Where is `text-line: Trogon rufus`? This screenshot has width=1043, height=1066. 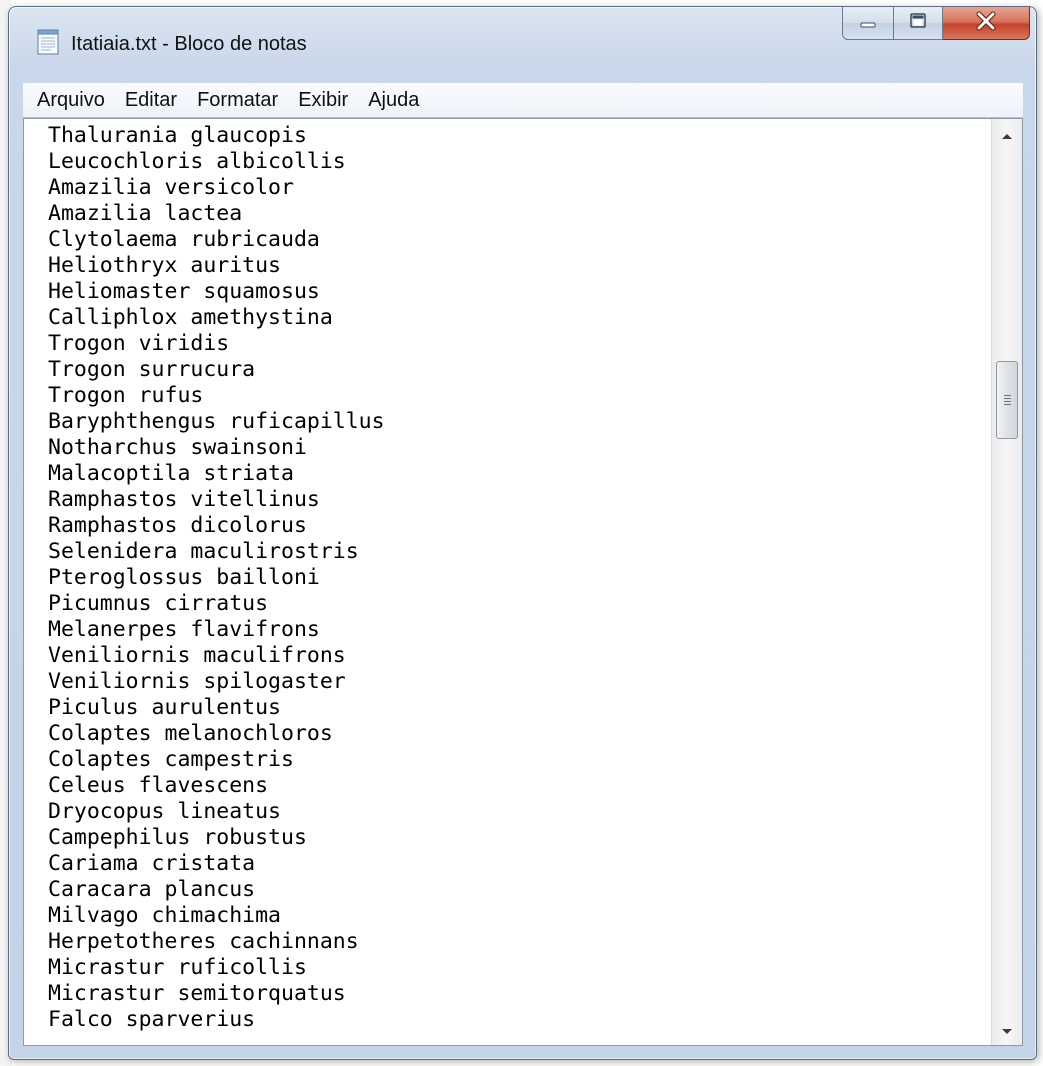 text-line: Trogon rufus is located at coordinates (126, 395).